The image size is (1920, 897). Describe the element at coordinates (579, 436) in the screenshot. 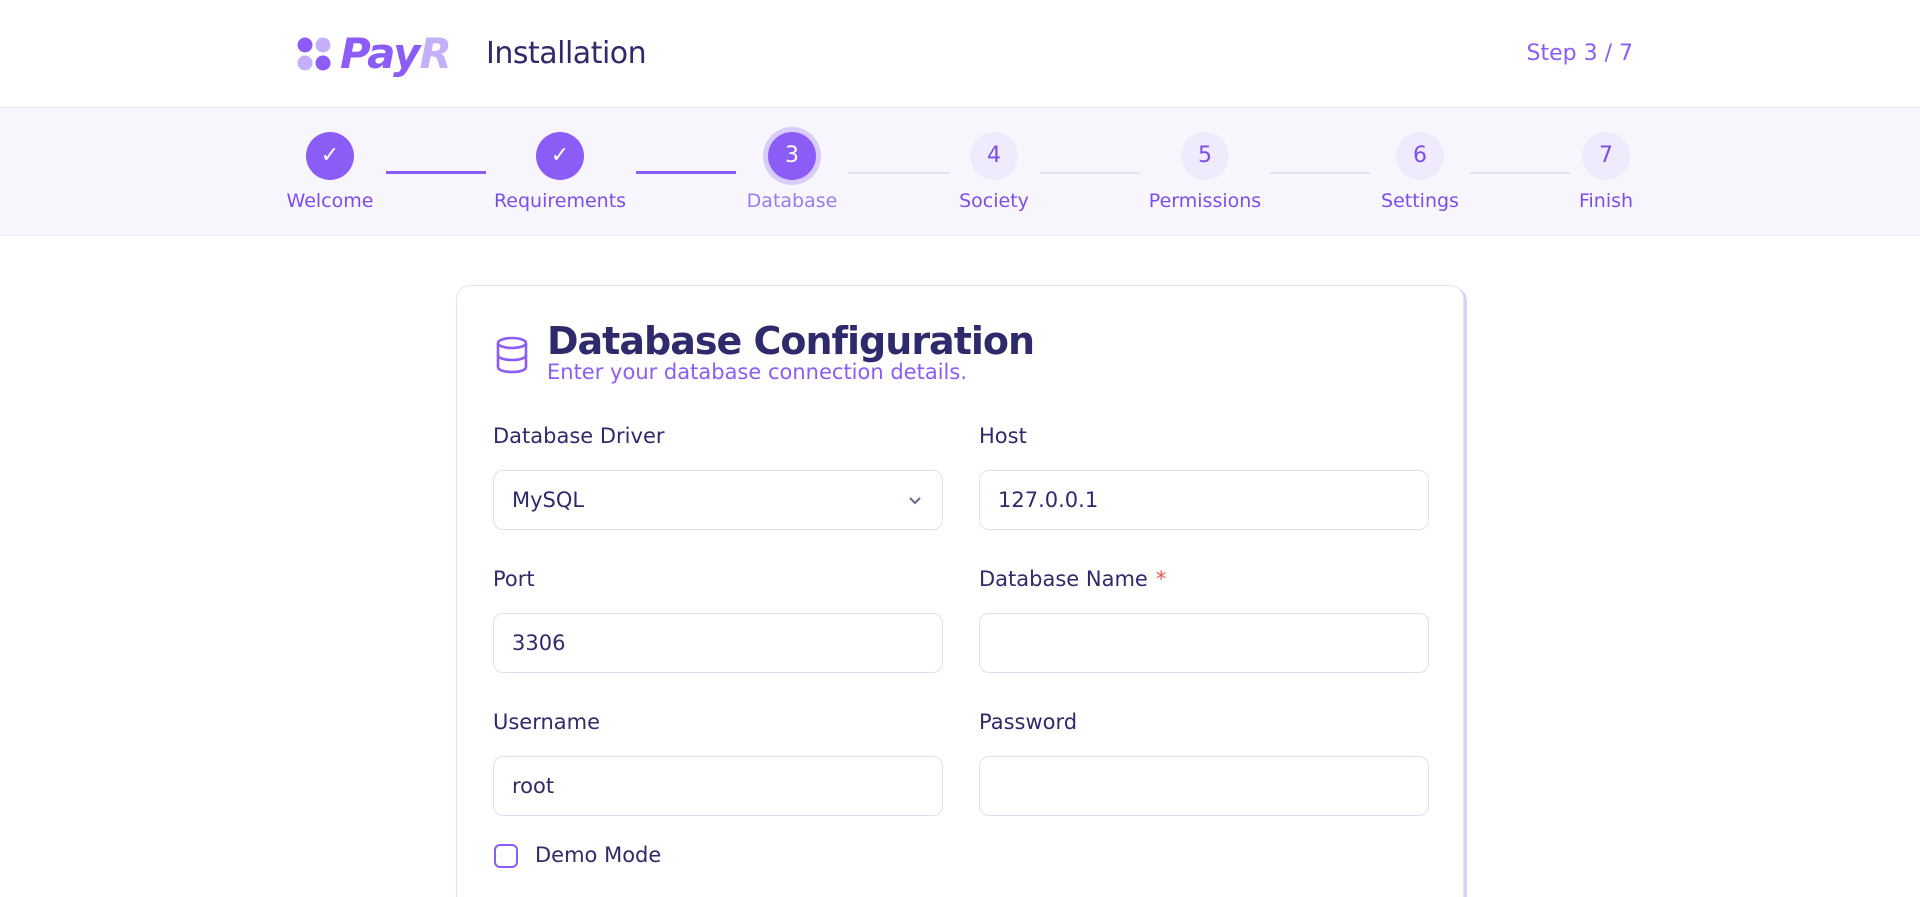

I see `driver-label: Database Driver` at that location.